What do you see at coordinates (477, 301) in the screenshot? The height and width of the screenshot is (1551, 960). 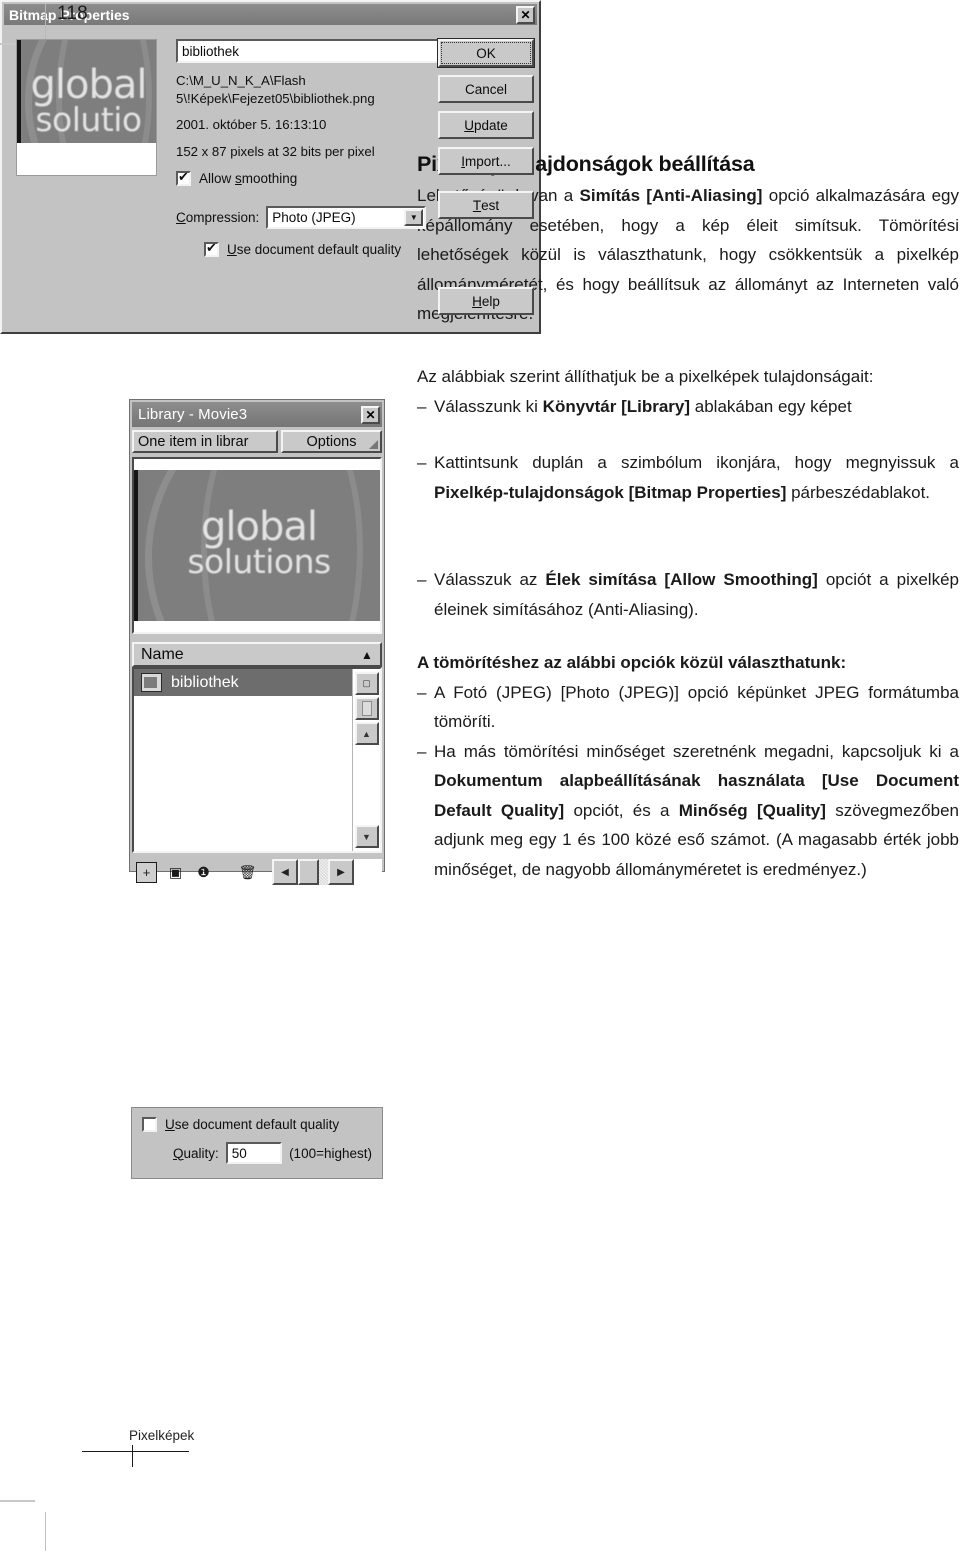 I see `help-accelerator: H` at bounding box center [477, 301].